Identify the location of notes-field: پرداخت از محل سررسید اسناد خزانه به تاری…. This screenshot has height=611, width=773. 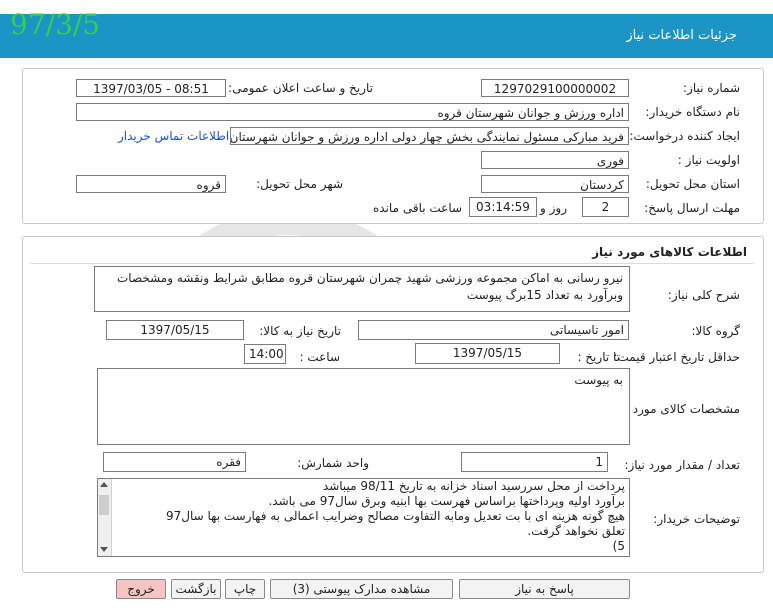
(363, 517).